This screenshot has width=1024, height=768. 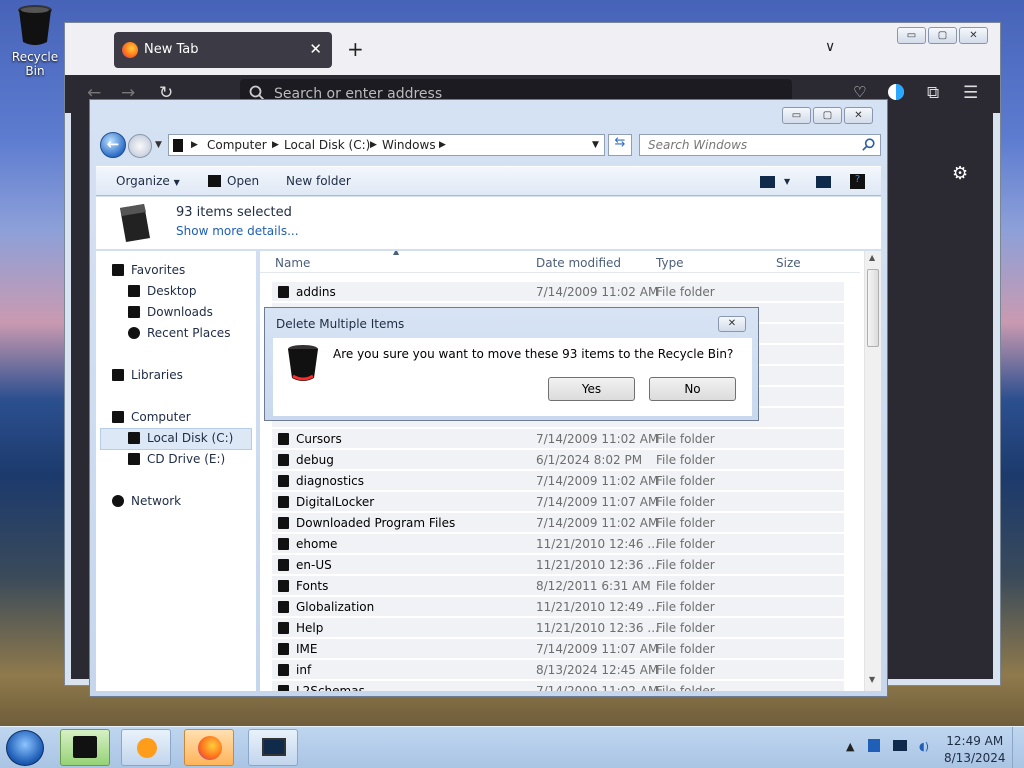 What do you see at coordinates (975, 750) in the screenshot?
I see `clock: 12:49 AM 8/13/2024` at bounding box center [975, 750].